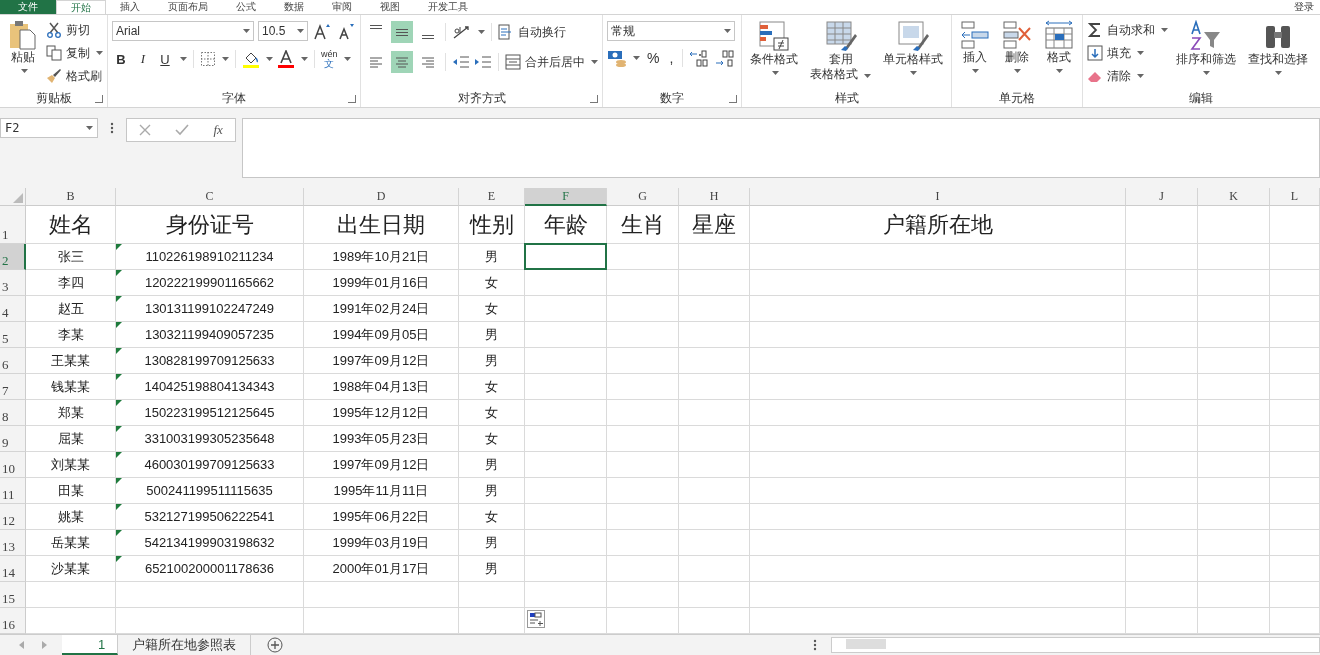 Image resolution: width=1320 pixels, height=655 pixels. What do you see at coordinates (275, 645) in the screenshot?
I see `add-sheet-icon` at bounding box center [275, 645].